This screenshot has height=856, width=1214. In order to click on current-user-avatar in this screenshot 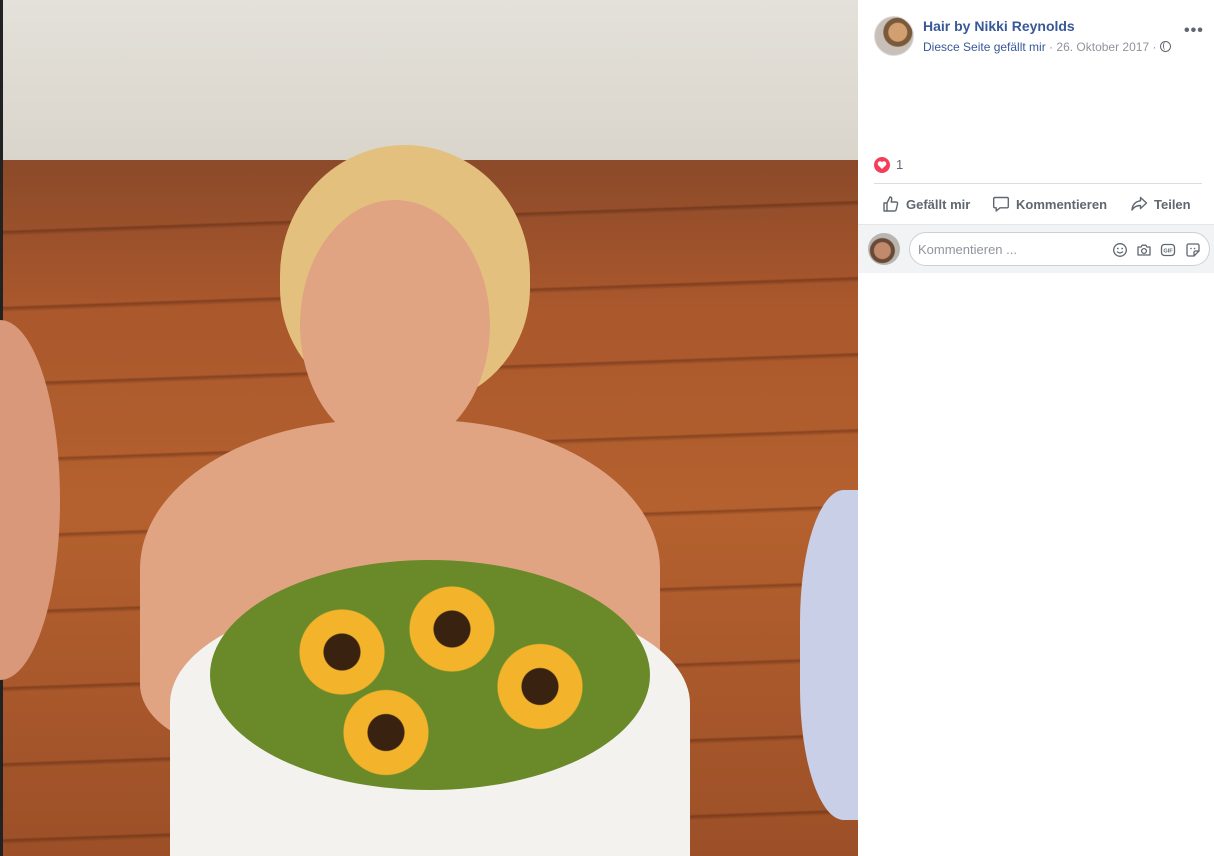, I will do `click(884, 249)`.